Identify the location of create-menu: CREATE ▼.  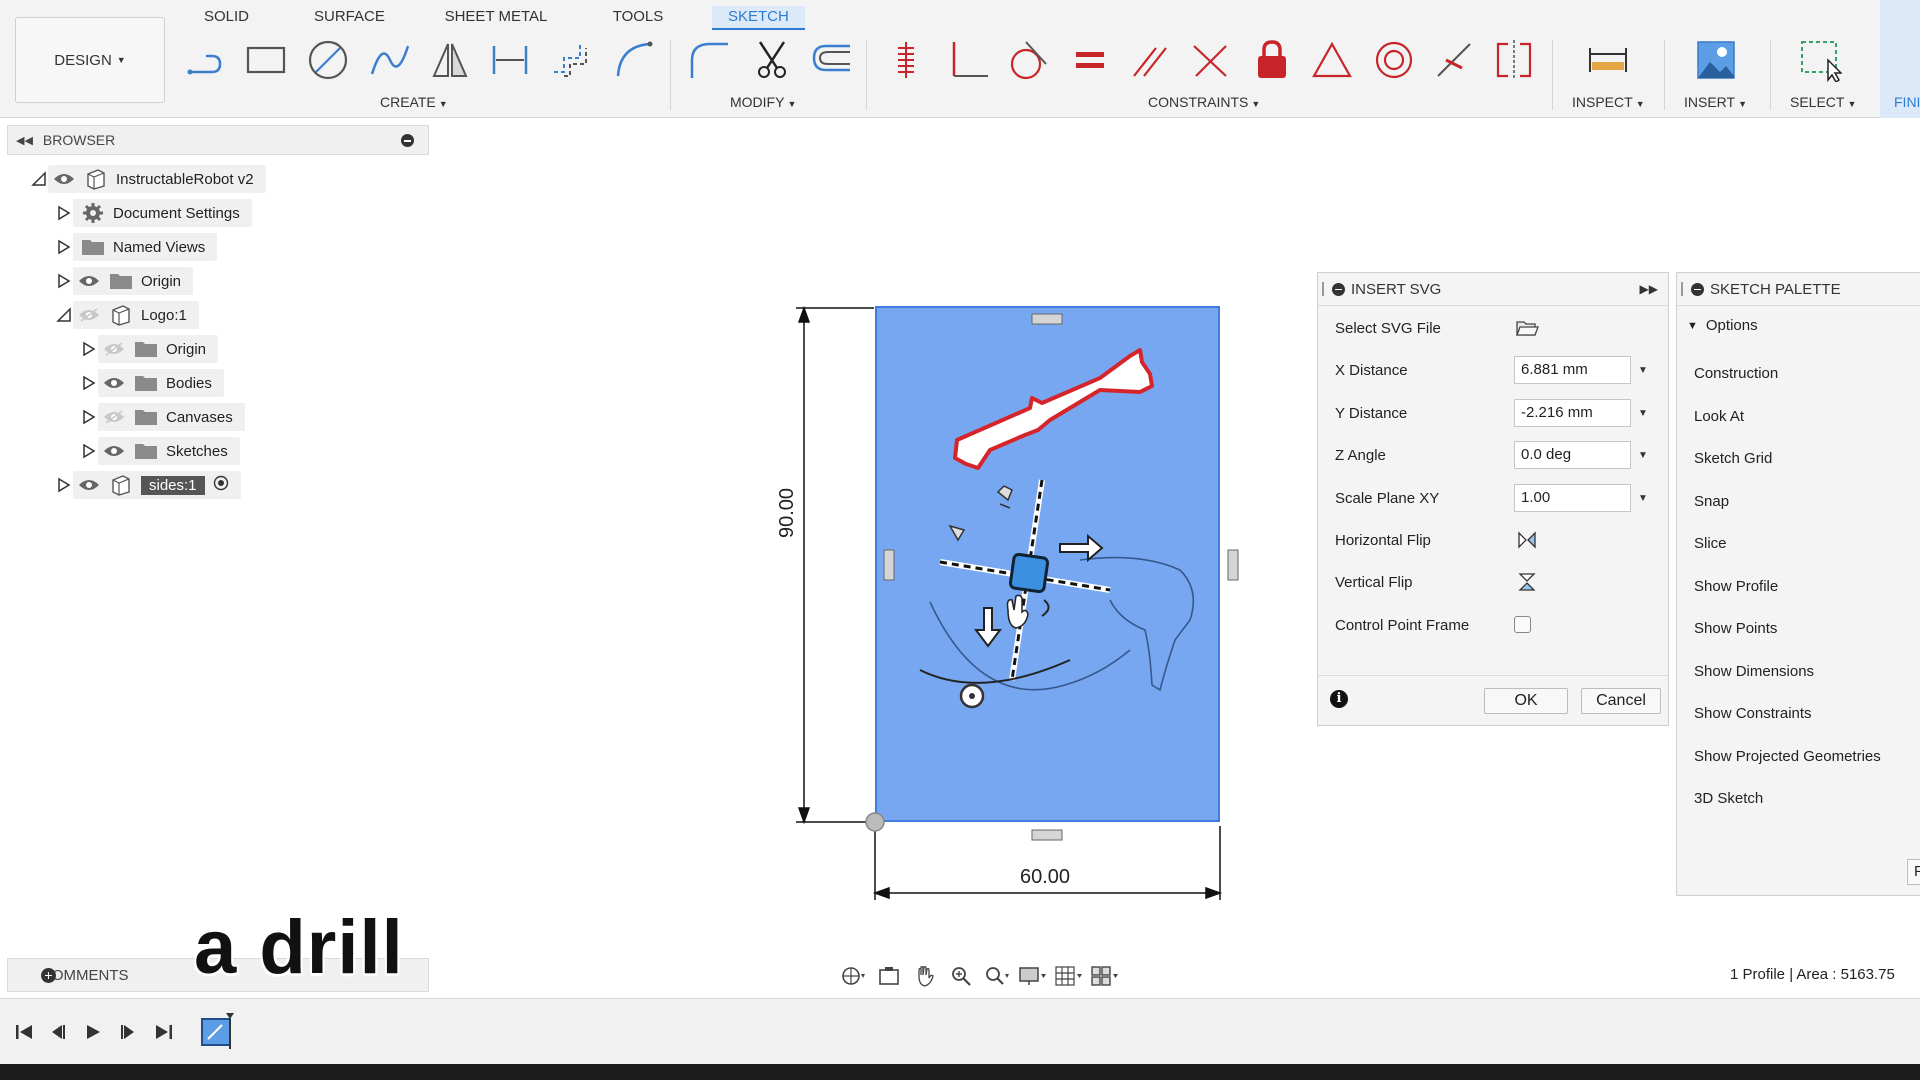
(414, 102).